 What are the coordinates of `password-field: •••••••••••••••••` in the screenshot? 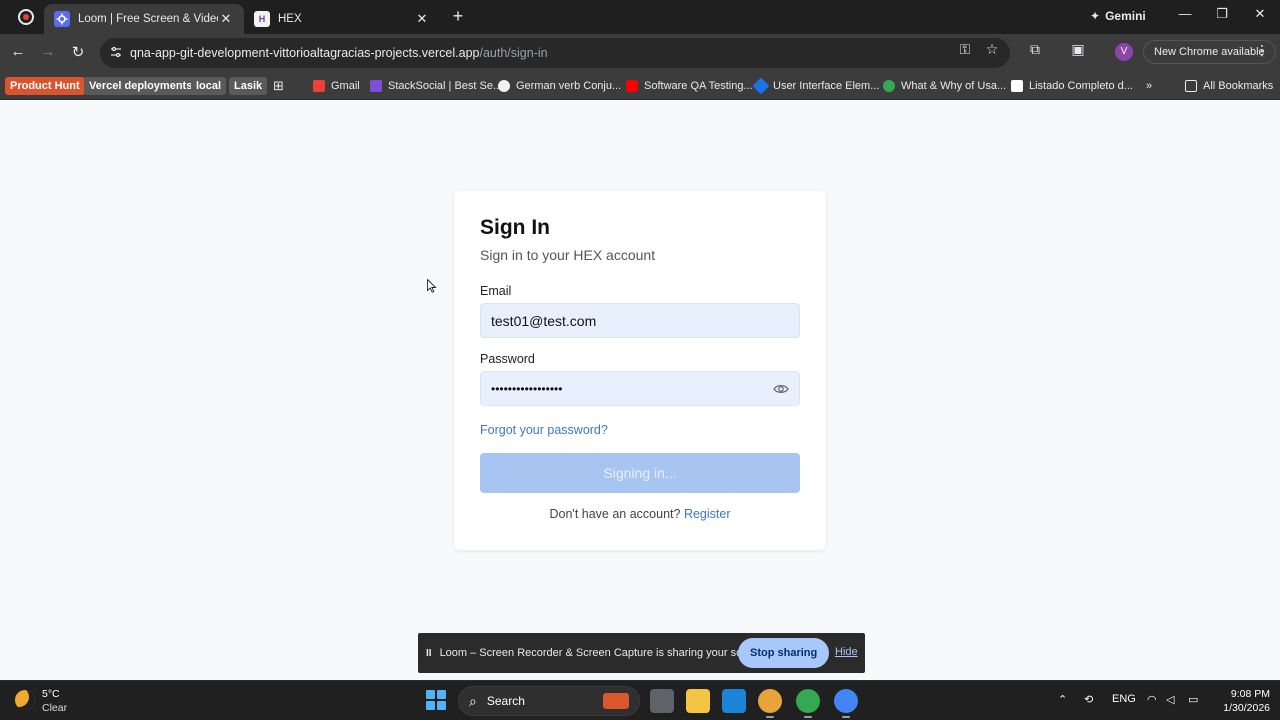 It's located at (640, 388).